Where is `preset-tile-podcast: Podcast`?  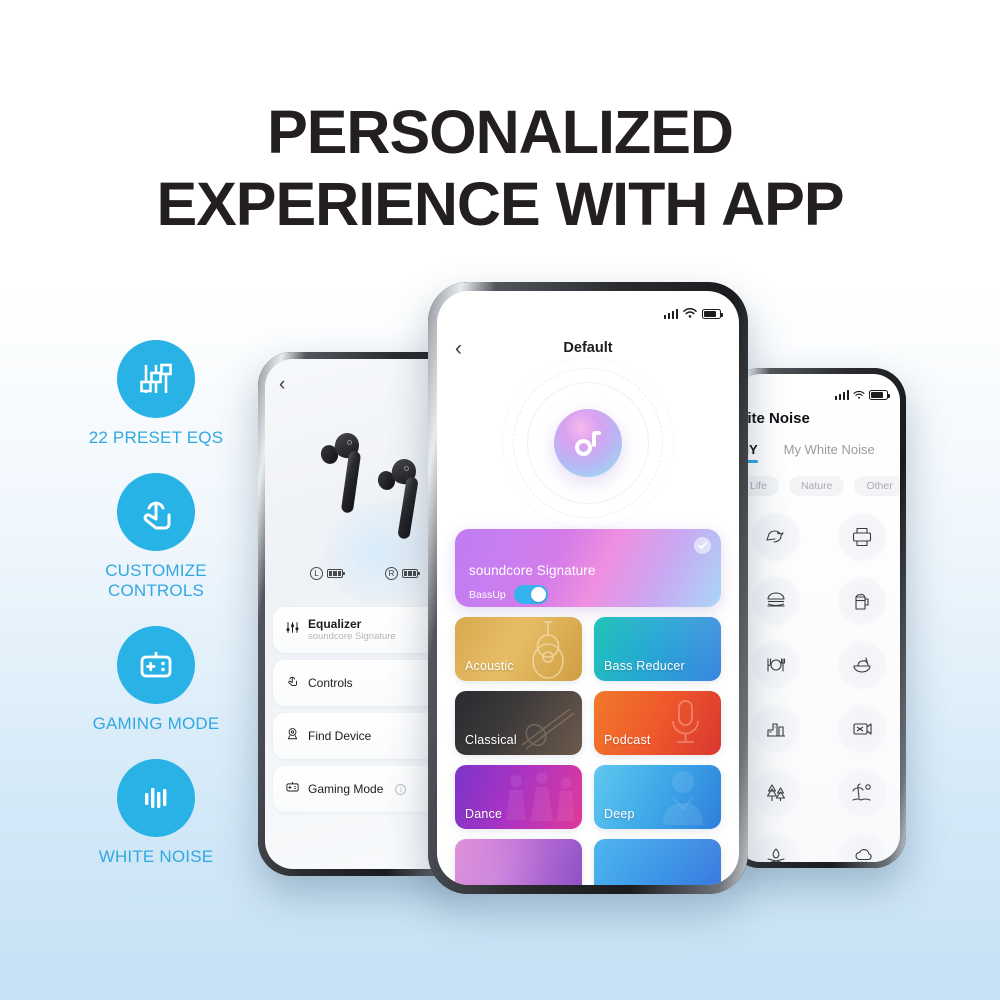
preset-tile-podcast: Podcast is located at coordinates (657, 723).